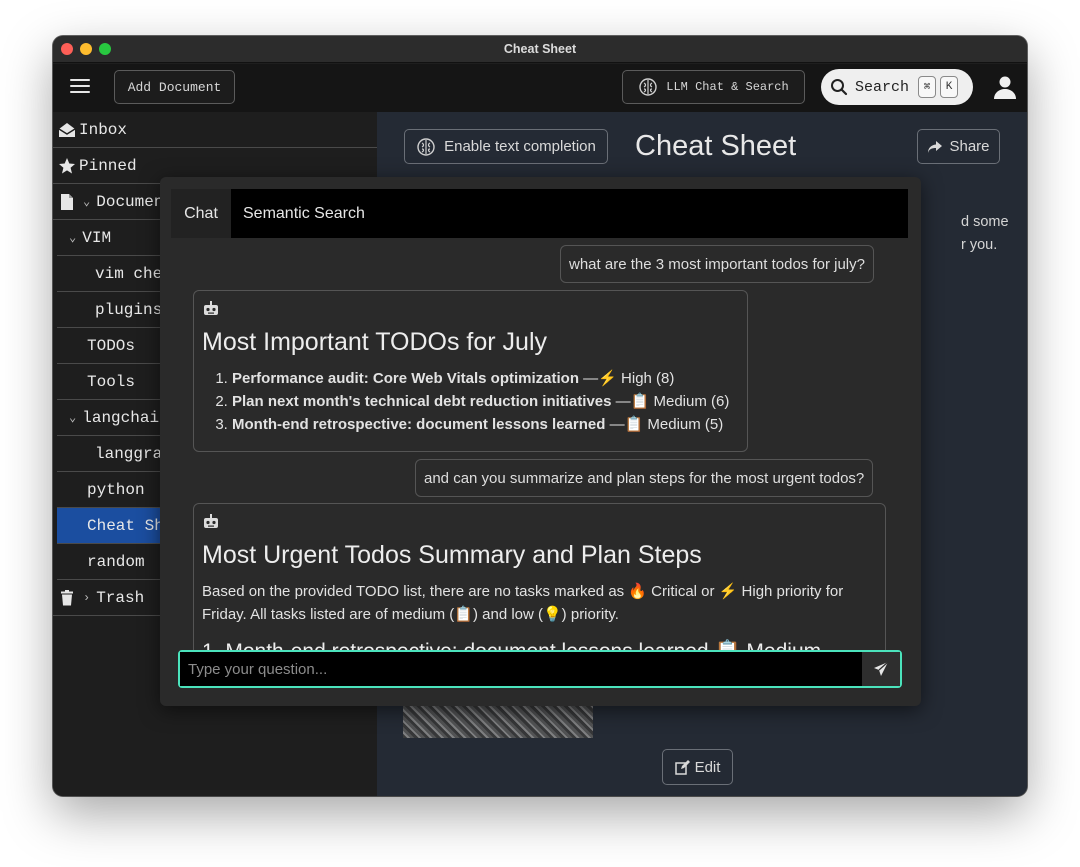  I want to click on sidebar-item-label: random, so click(116, 561).